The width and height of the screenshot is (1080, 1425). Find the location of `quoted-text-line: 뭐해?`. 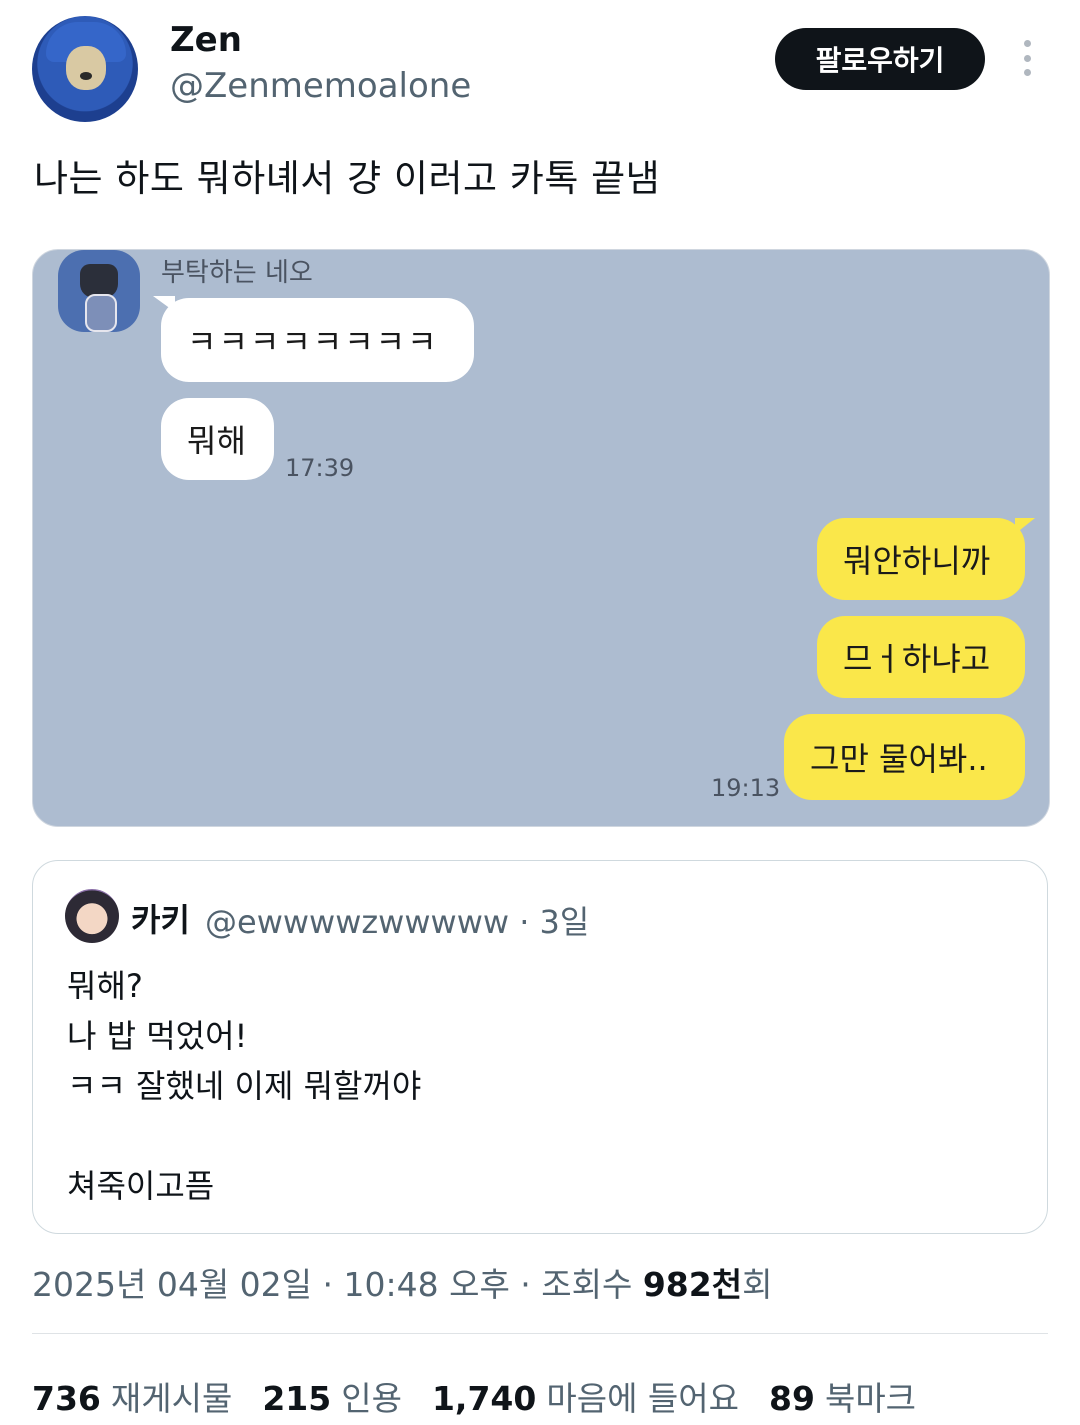

quoted-text-line: 뭐해? is located at coordinates (105, 986).